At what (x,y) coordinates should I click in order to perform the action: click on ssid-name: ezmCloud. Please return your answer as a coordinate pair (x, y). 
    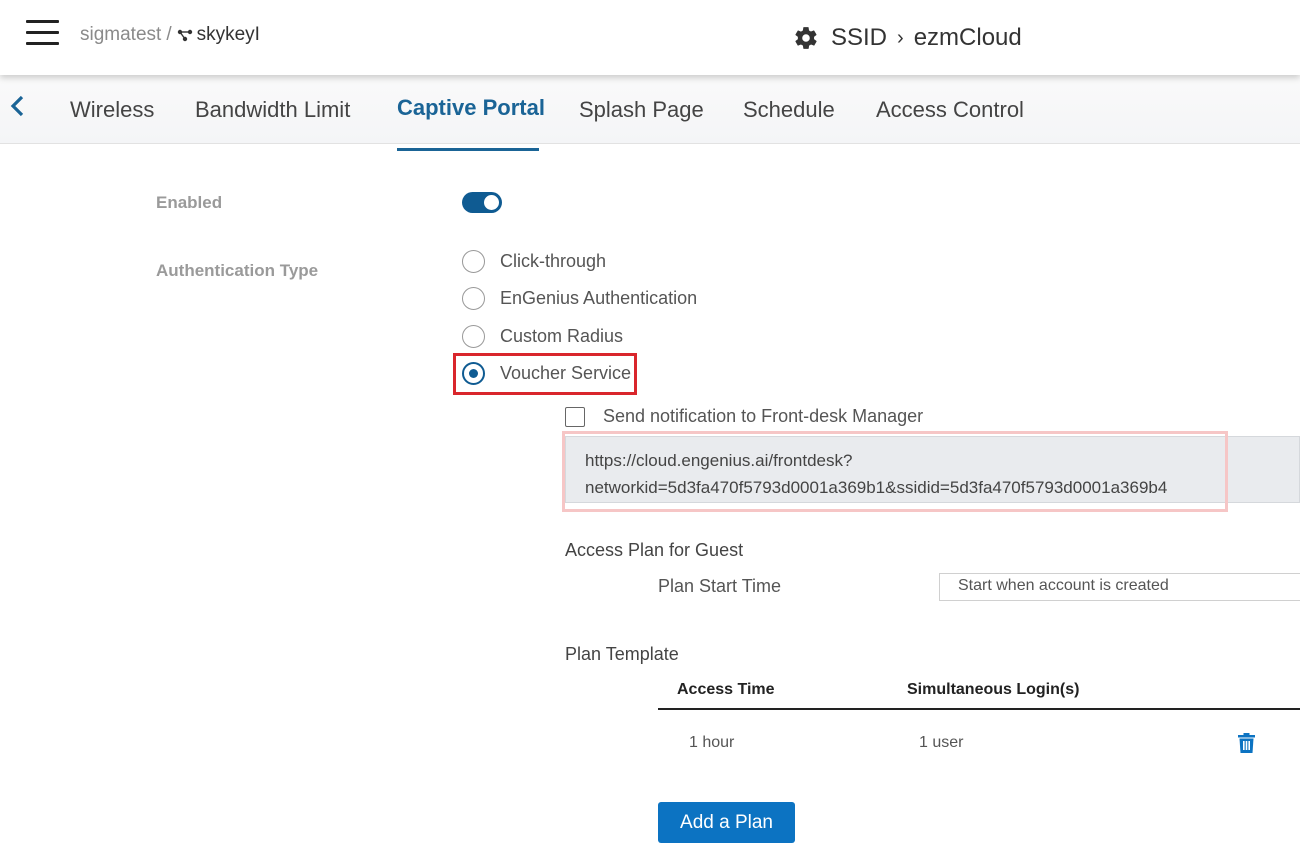
    Looking at the image, I should click on (967, 37).